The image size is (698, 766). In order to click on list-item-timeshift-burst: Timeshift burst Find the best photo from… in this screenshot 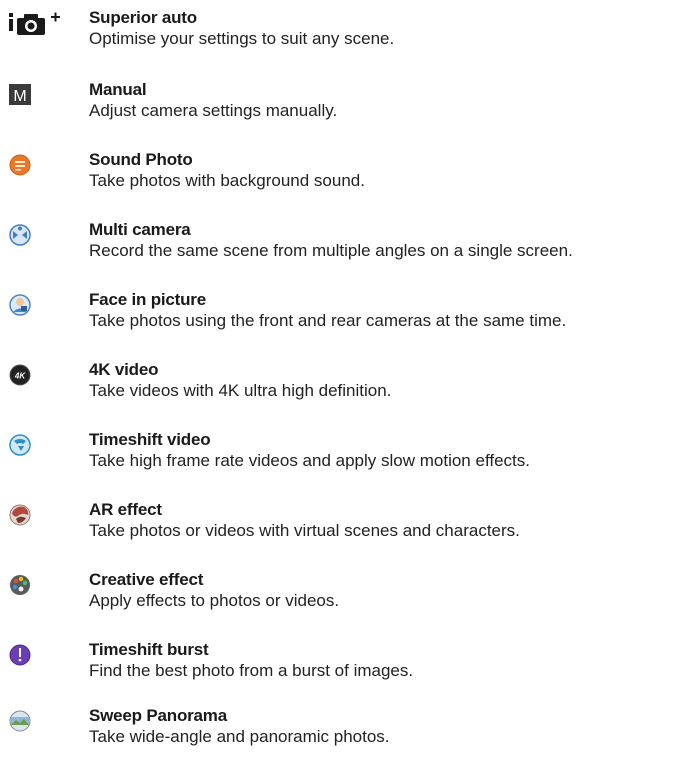, I will do `click(349, 670)`.